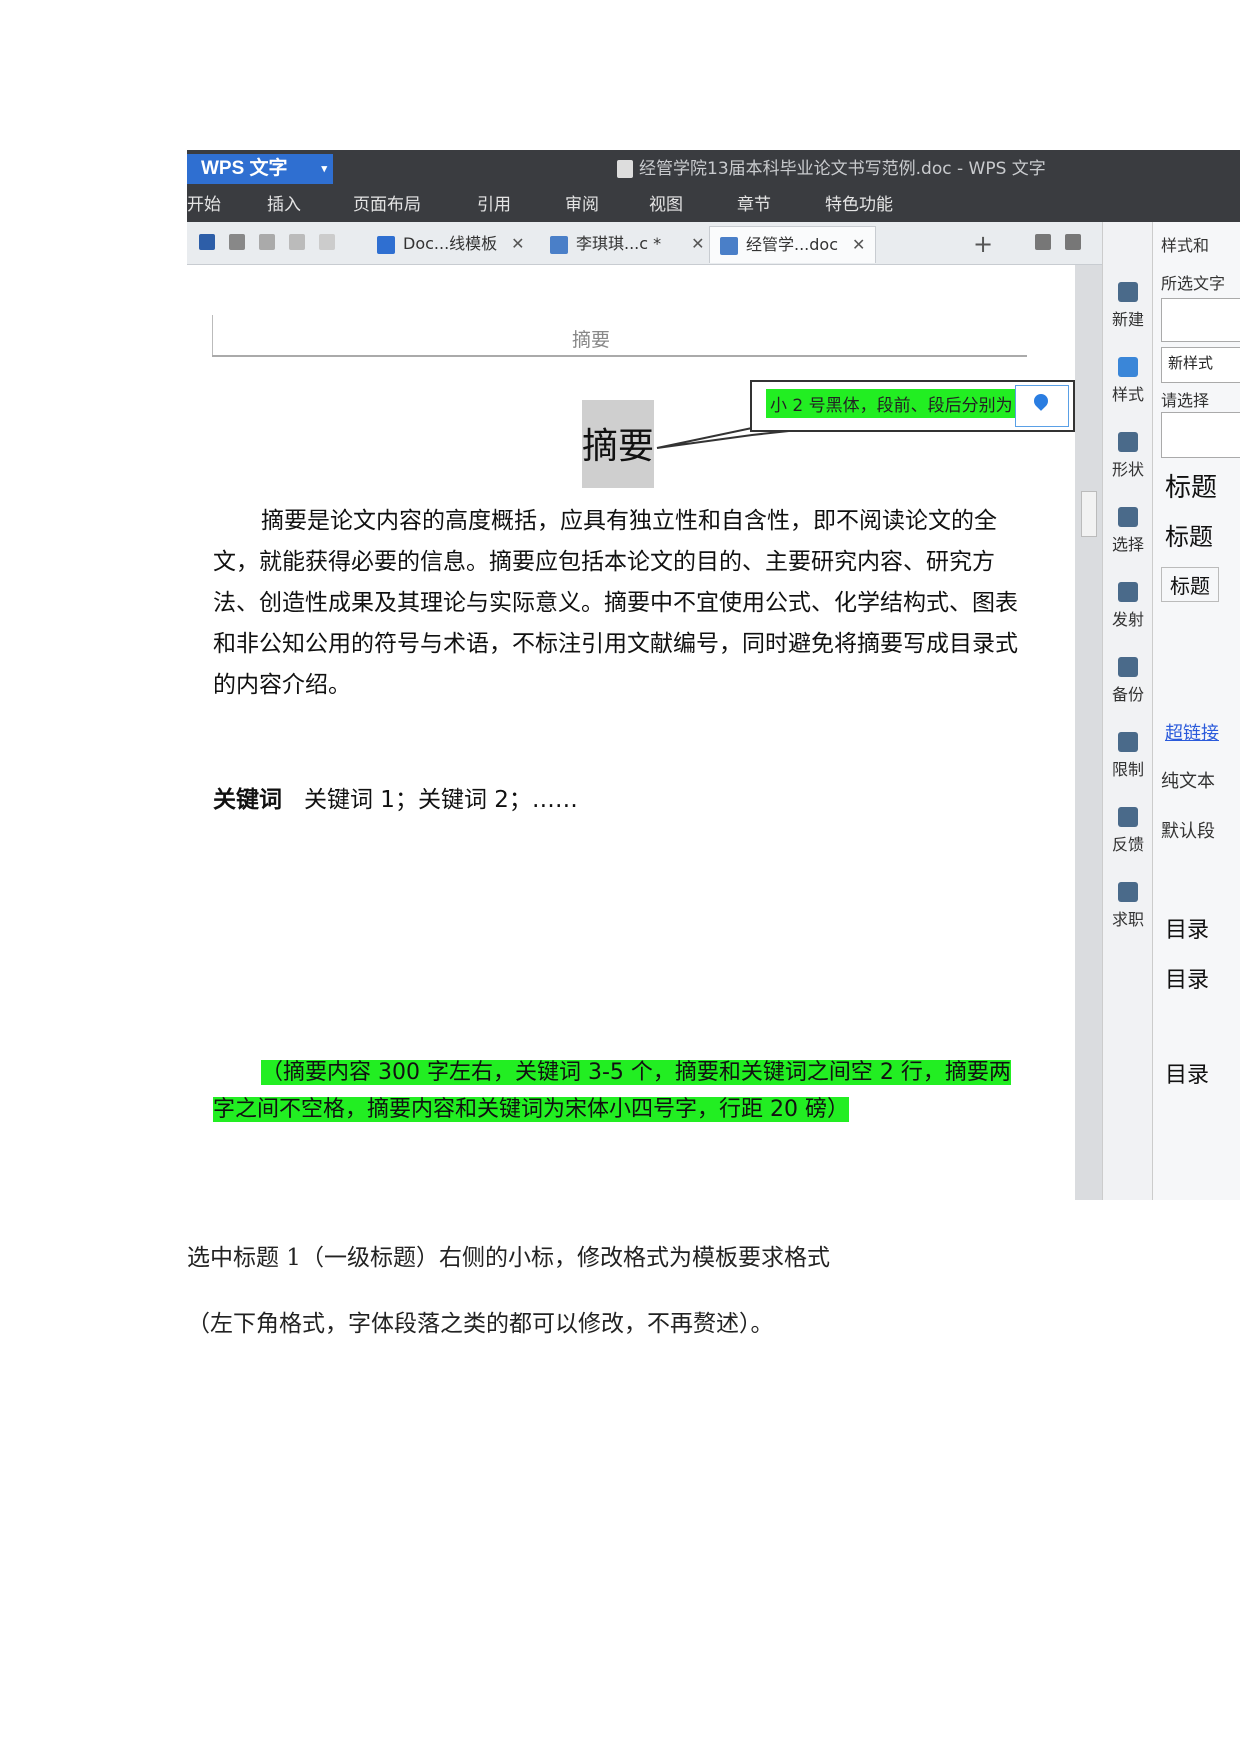 The width and height of the screenshot is (1240, 1754). Describe the element at coordinates (1127, 711) in the screenshot. I see `side-toolbar: 新建 样式 形状 选择 发射 备份 限制 反馈 求职` at that location.